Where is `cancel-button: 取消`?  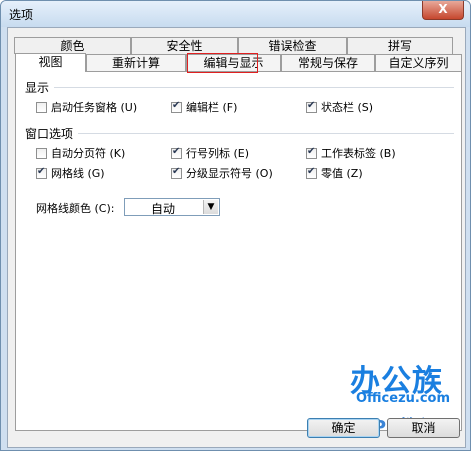
cancel-button: 取消 is located at coordinates (423, 428).